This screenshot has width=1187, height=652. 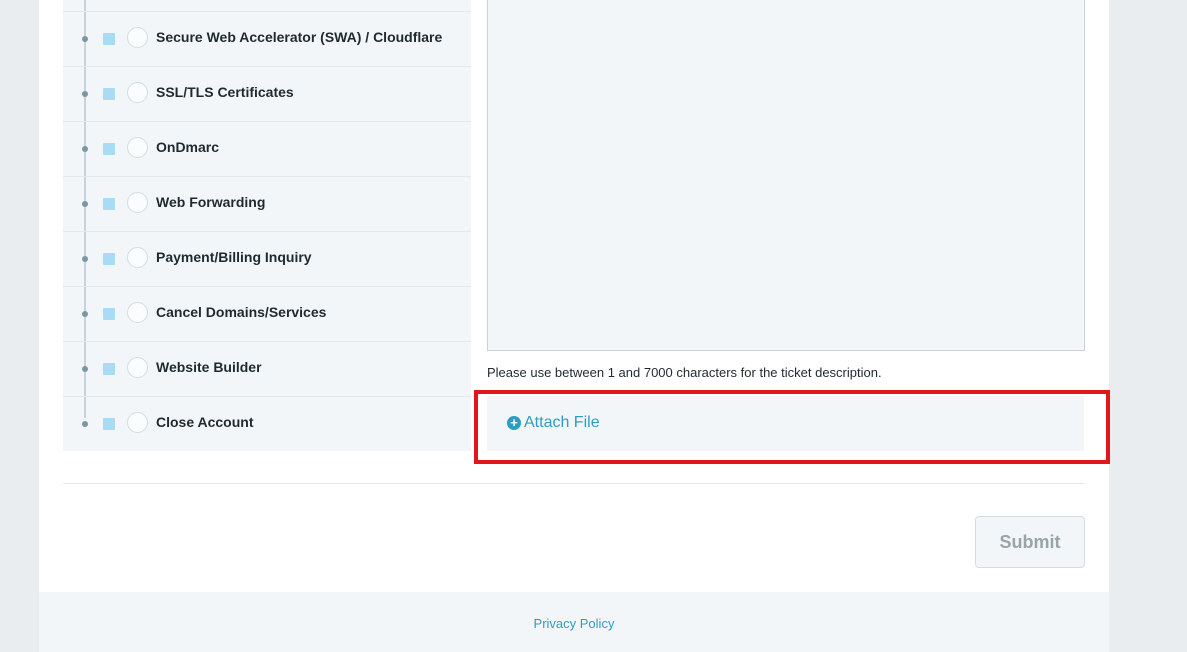 What do you see at coordinates (785, 423) in the screenshot?
I see `attach-file-area: + Attach File` at bounding box center [785, 423].